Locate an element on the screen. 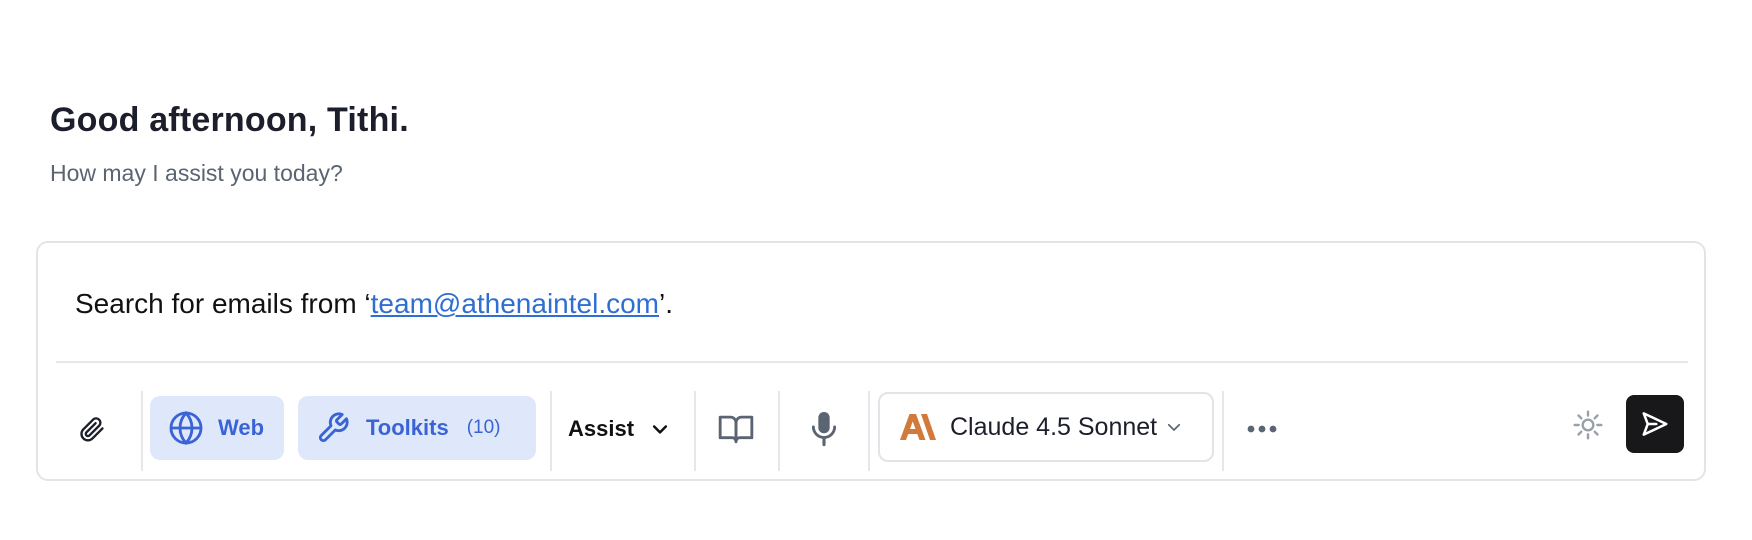 This screenshot has width=1752, height=540. mode-label: Assist is located at coordinates (601, 428).